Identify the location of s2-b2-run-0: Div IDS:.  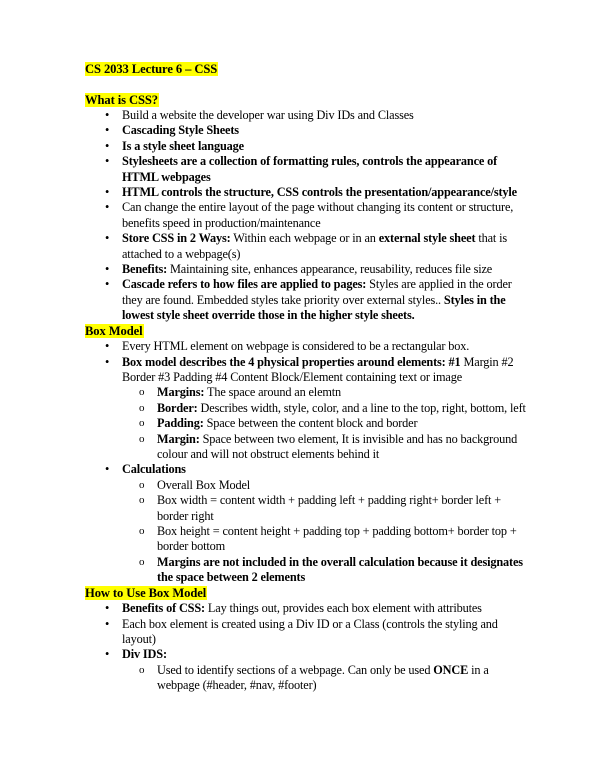
(144, 654).